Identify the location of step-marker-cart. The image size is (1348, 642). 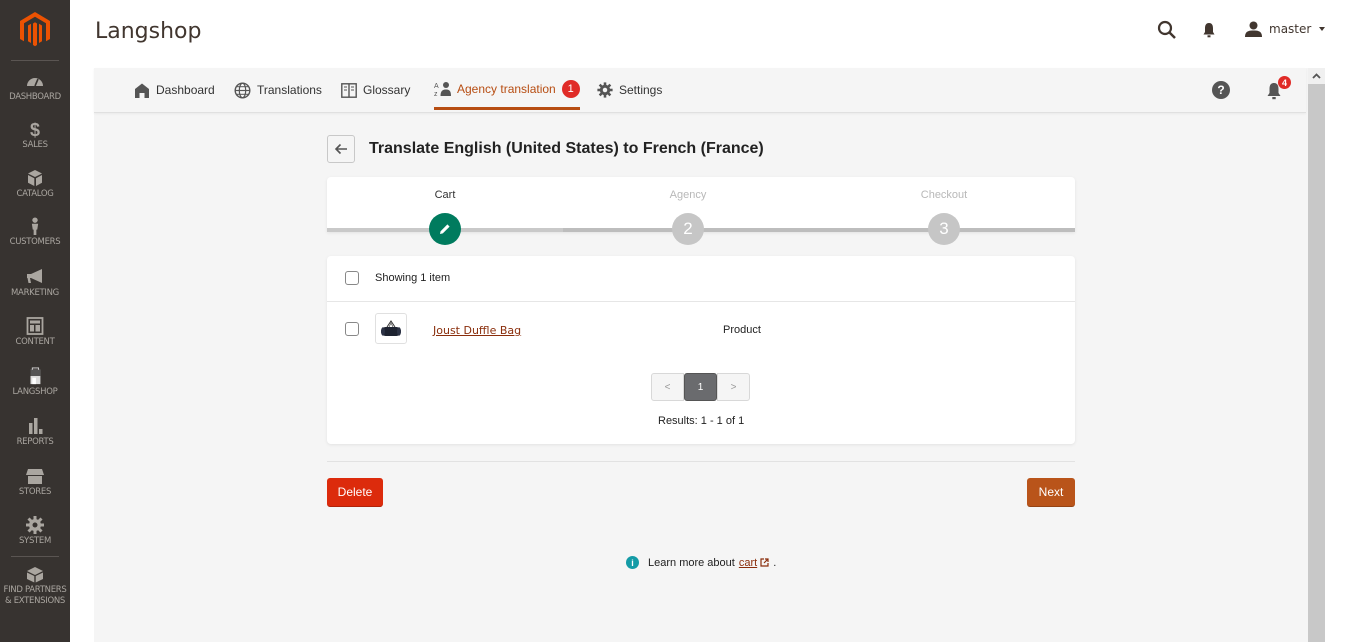
(445, 229).